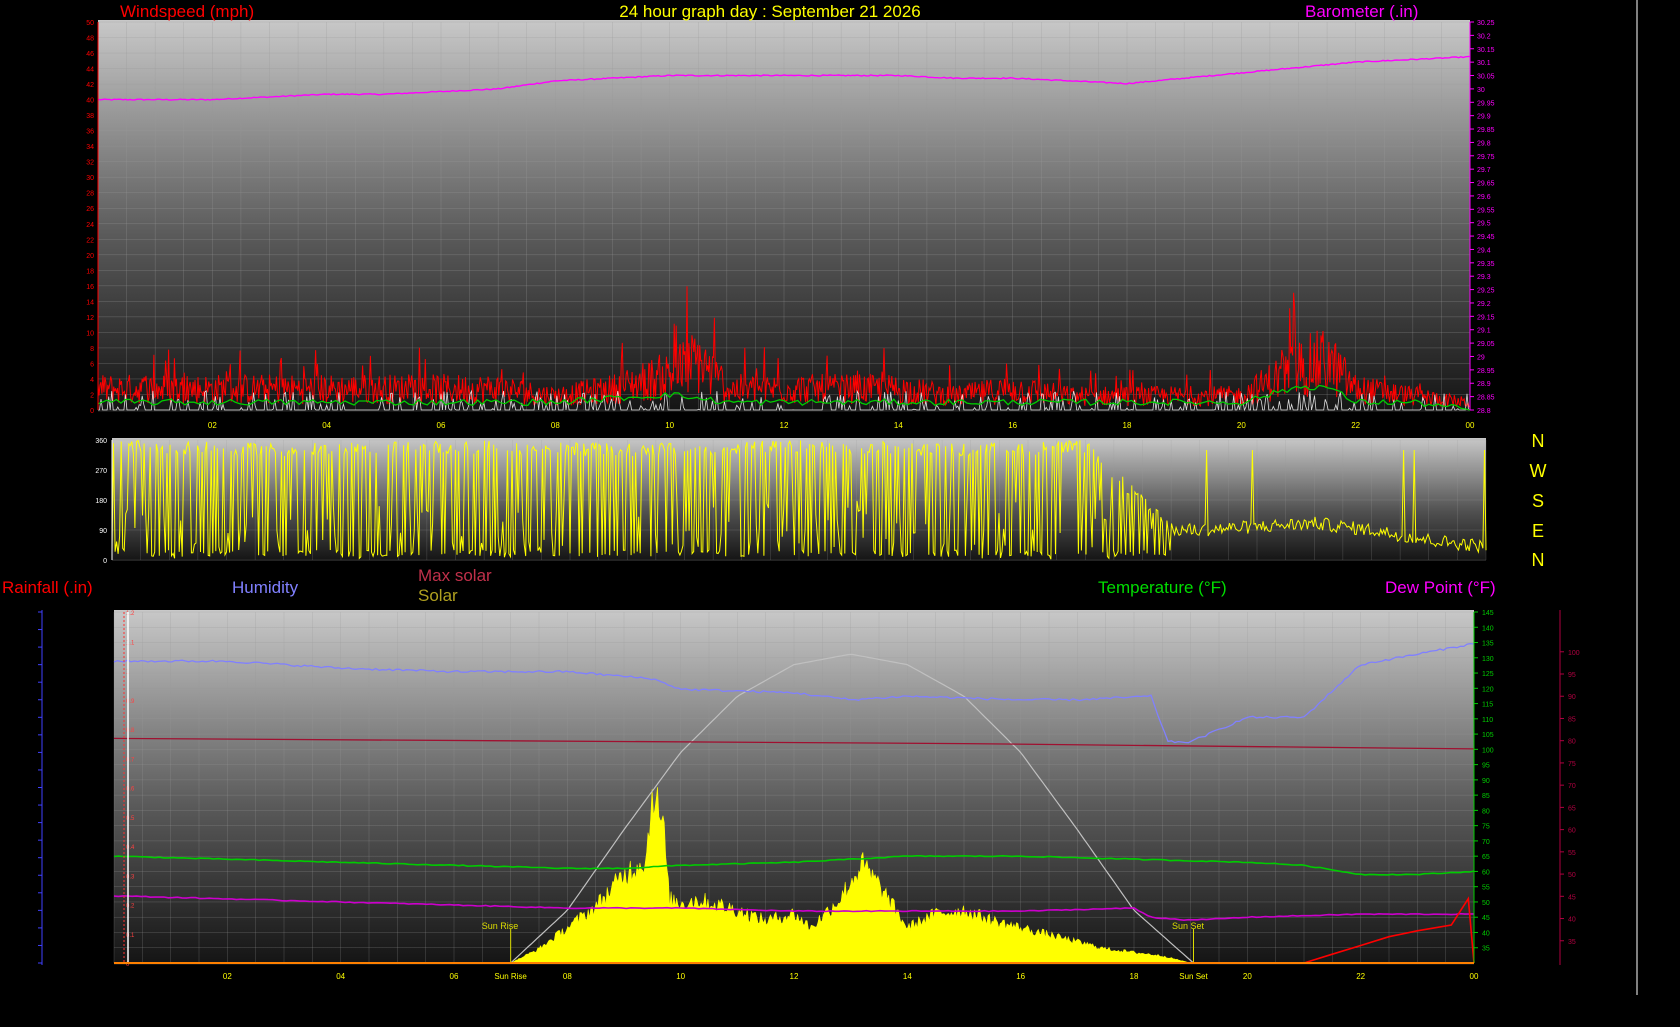 The height and width of the screenshot is (1027, 1680). Describe the element at coordinates (1484, 411) in the screenshot. I see `barometer-tick-label: 28.8` at that location.